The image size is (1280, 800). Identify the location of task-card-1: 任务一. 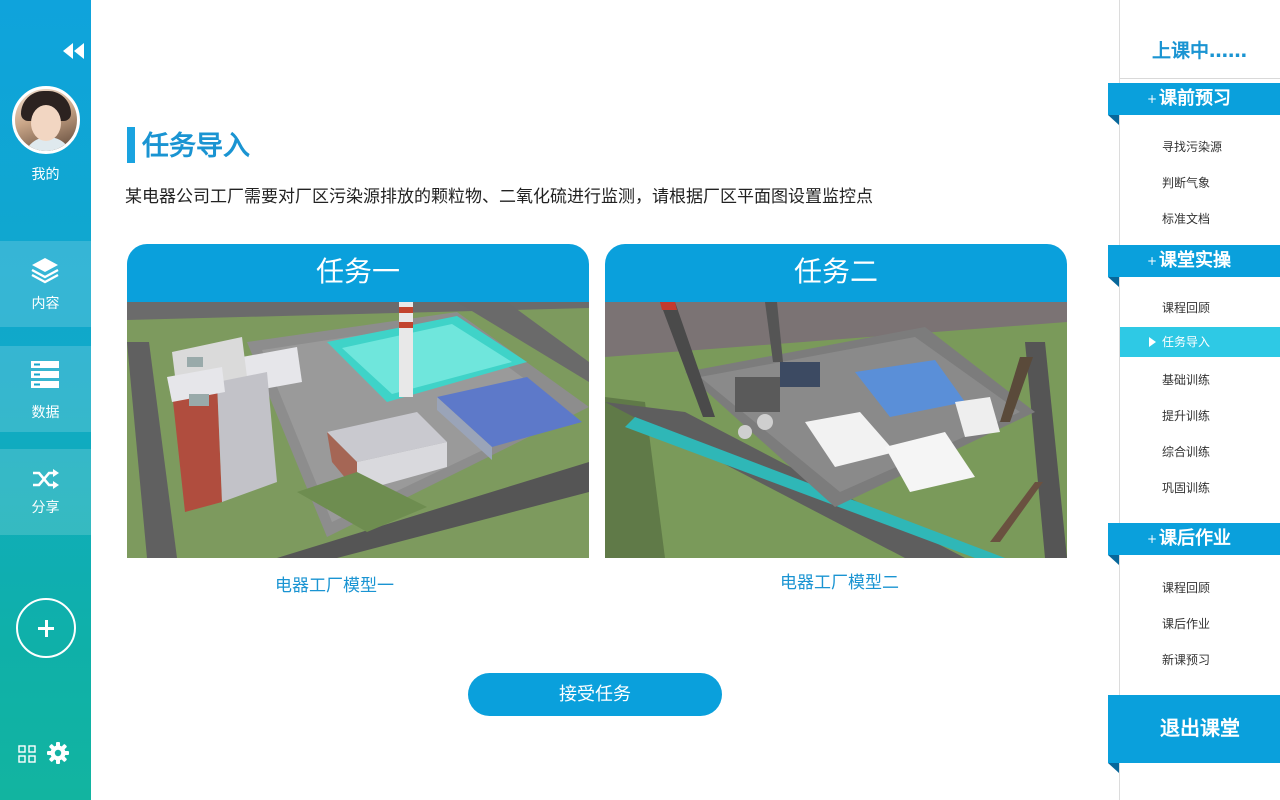
(358, 401).